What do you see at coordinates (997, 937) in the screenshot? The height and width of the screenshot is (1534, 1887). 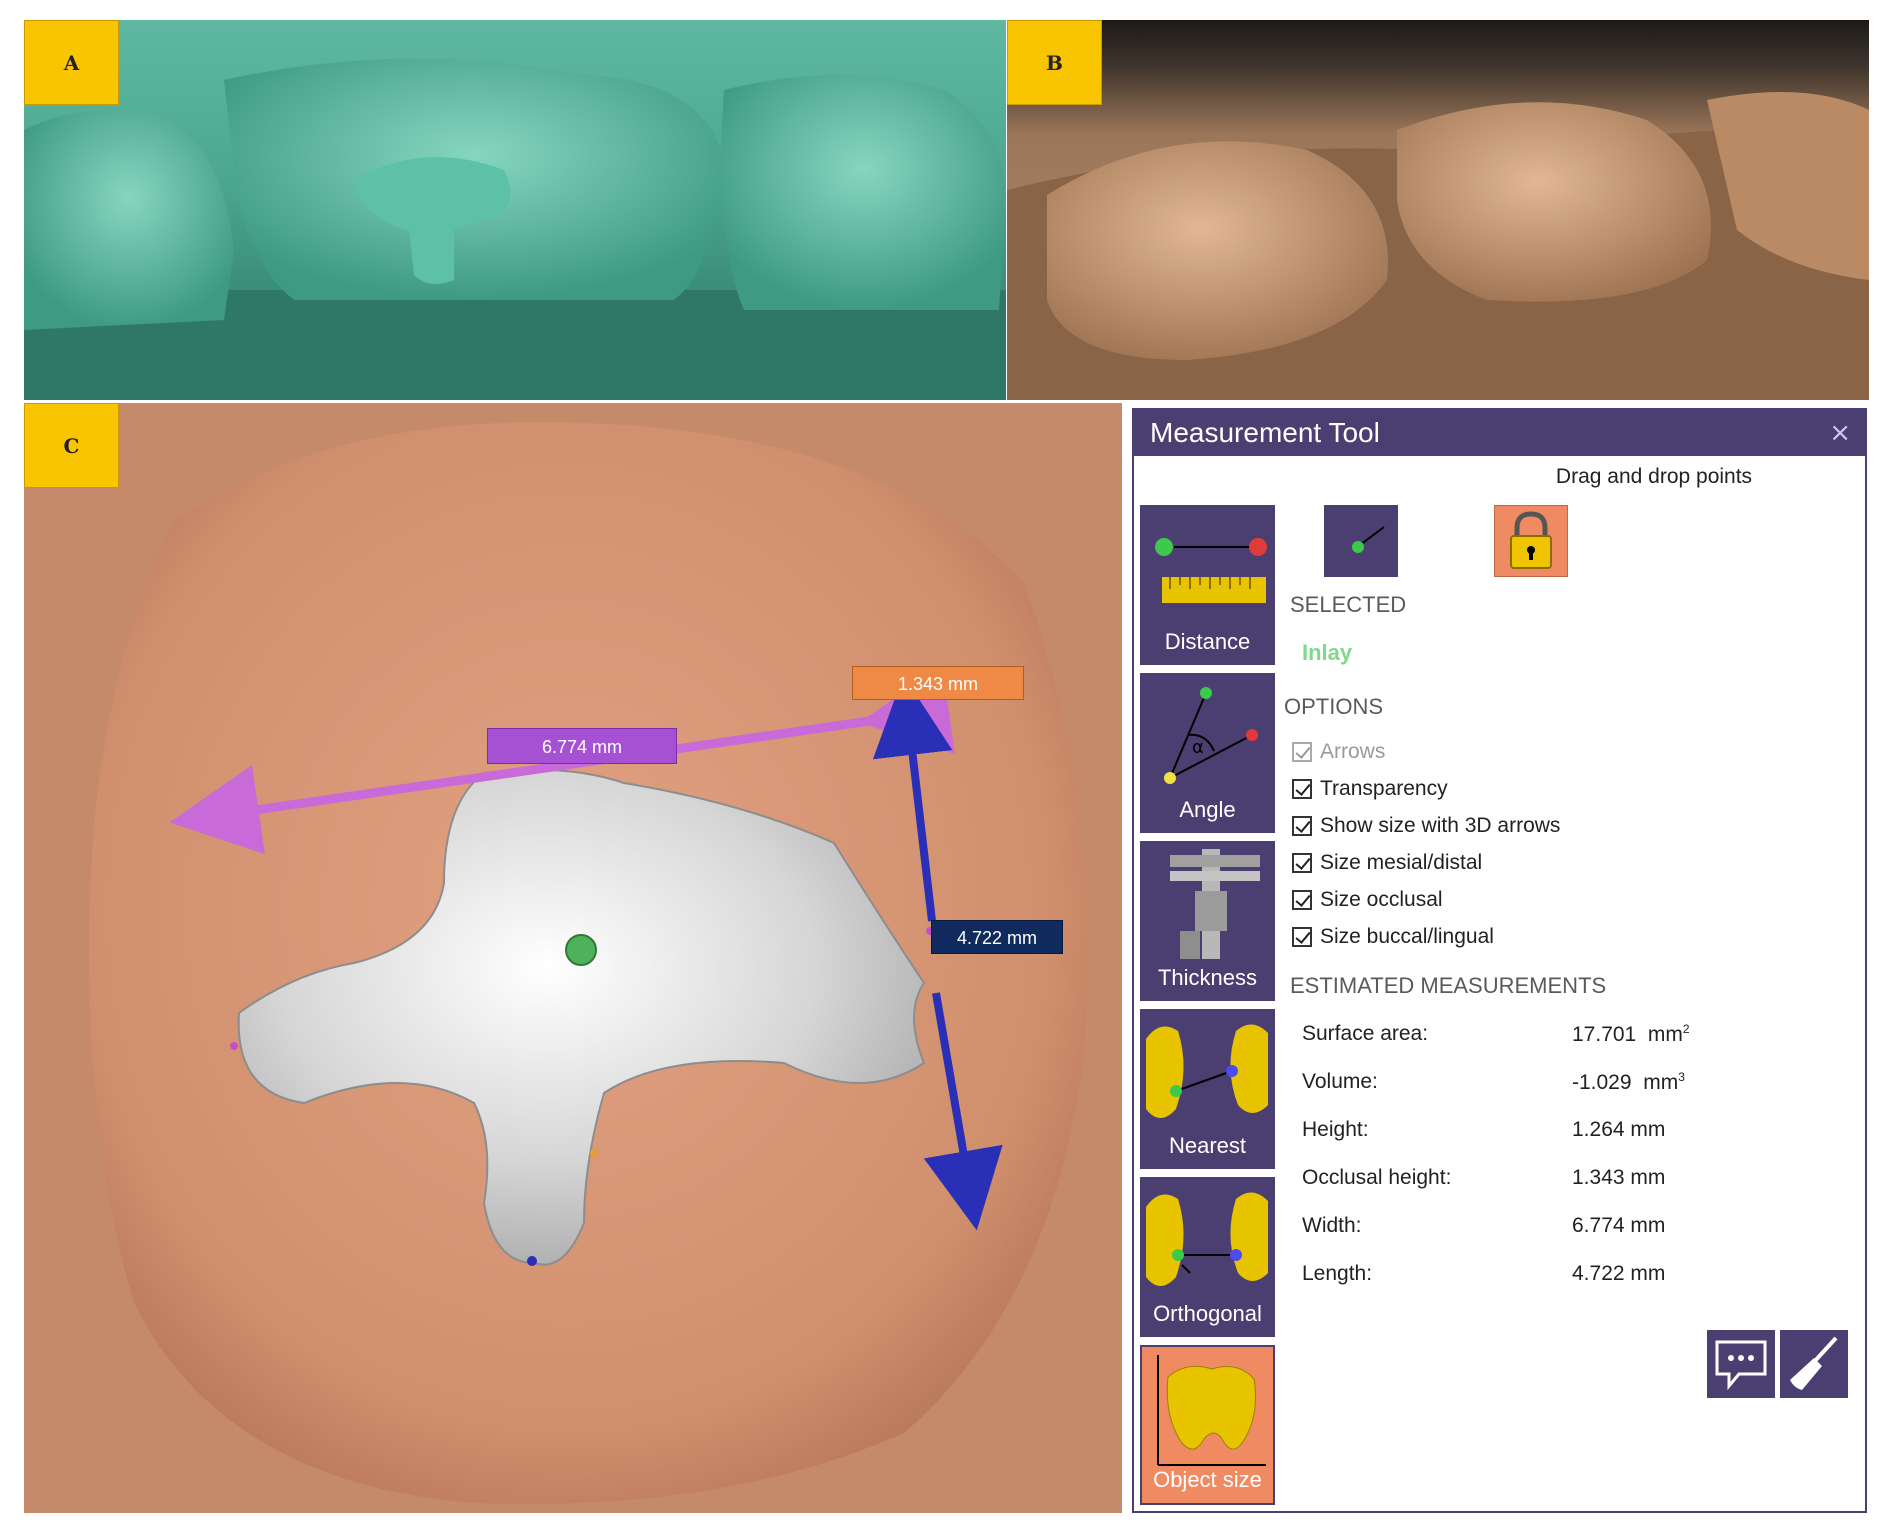 I see `length-label: 4.722 mm` at bounding box center [997, 937].